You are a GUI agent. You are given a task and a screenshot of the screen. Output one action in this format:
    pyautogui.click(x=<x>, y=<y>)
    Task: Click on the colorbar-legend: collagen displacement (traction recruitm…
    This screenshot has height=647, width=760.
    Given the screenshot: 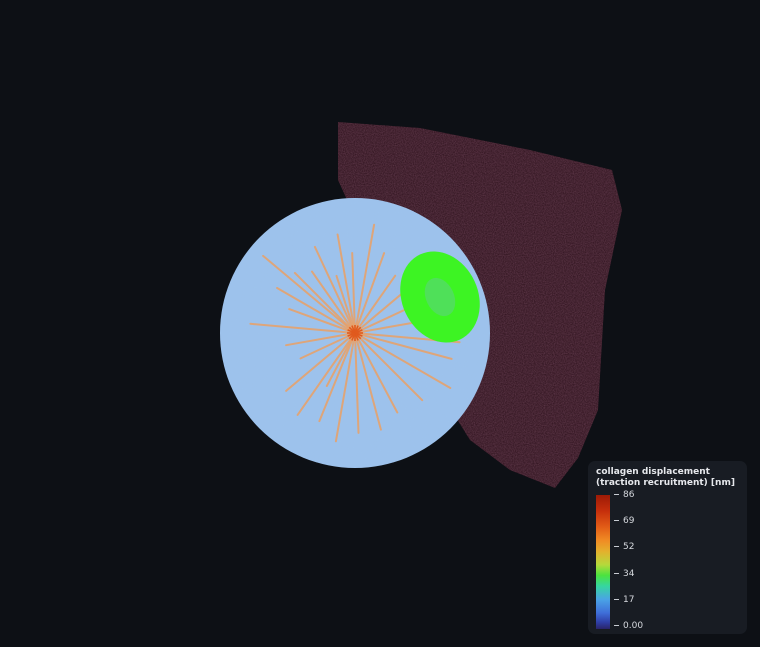 What is the action you would take?
    pyautogui.click(x=667, y=547)
    